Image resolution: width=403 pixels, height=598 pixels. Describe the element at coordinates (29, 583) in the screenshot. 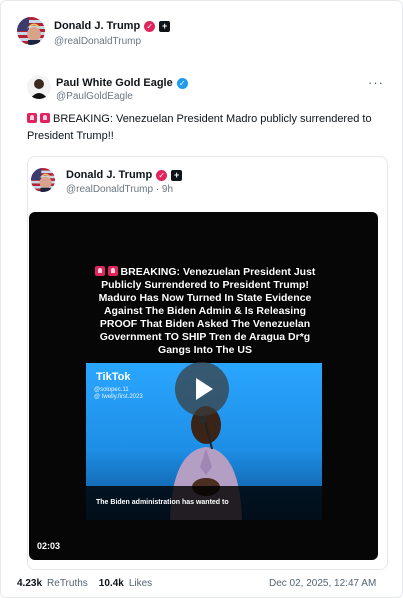

I see `retruths-count: 4.23k` at that location.